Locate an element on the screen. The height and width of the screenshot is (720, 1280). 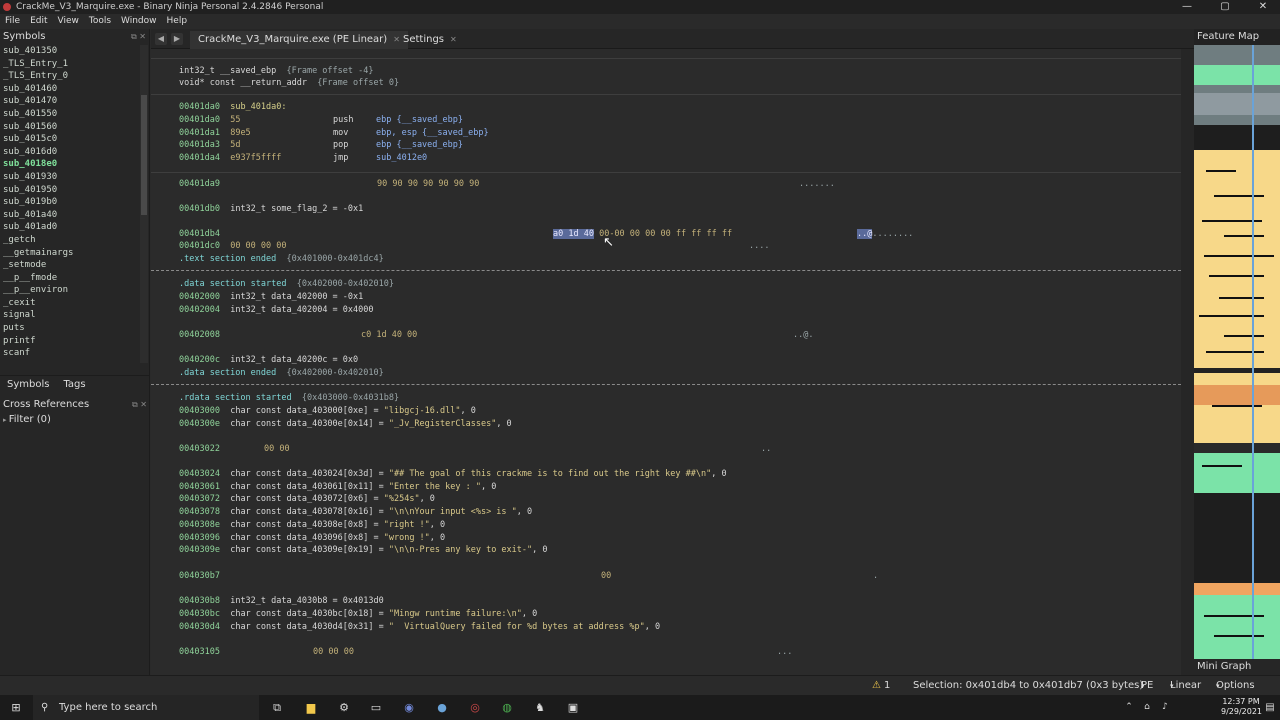
data-line: 00401db4 is located at coordinates (199, 234).